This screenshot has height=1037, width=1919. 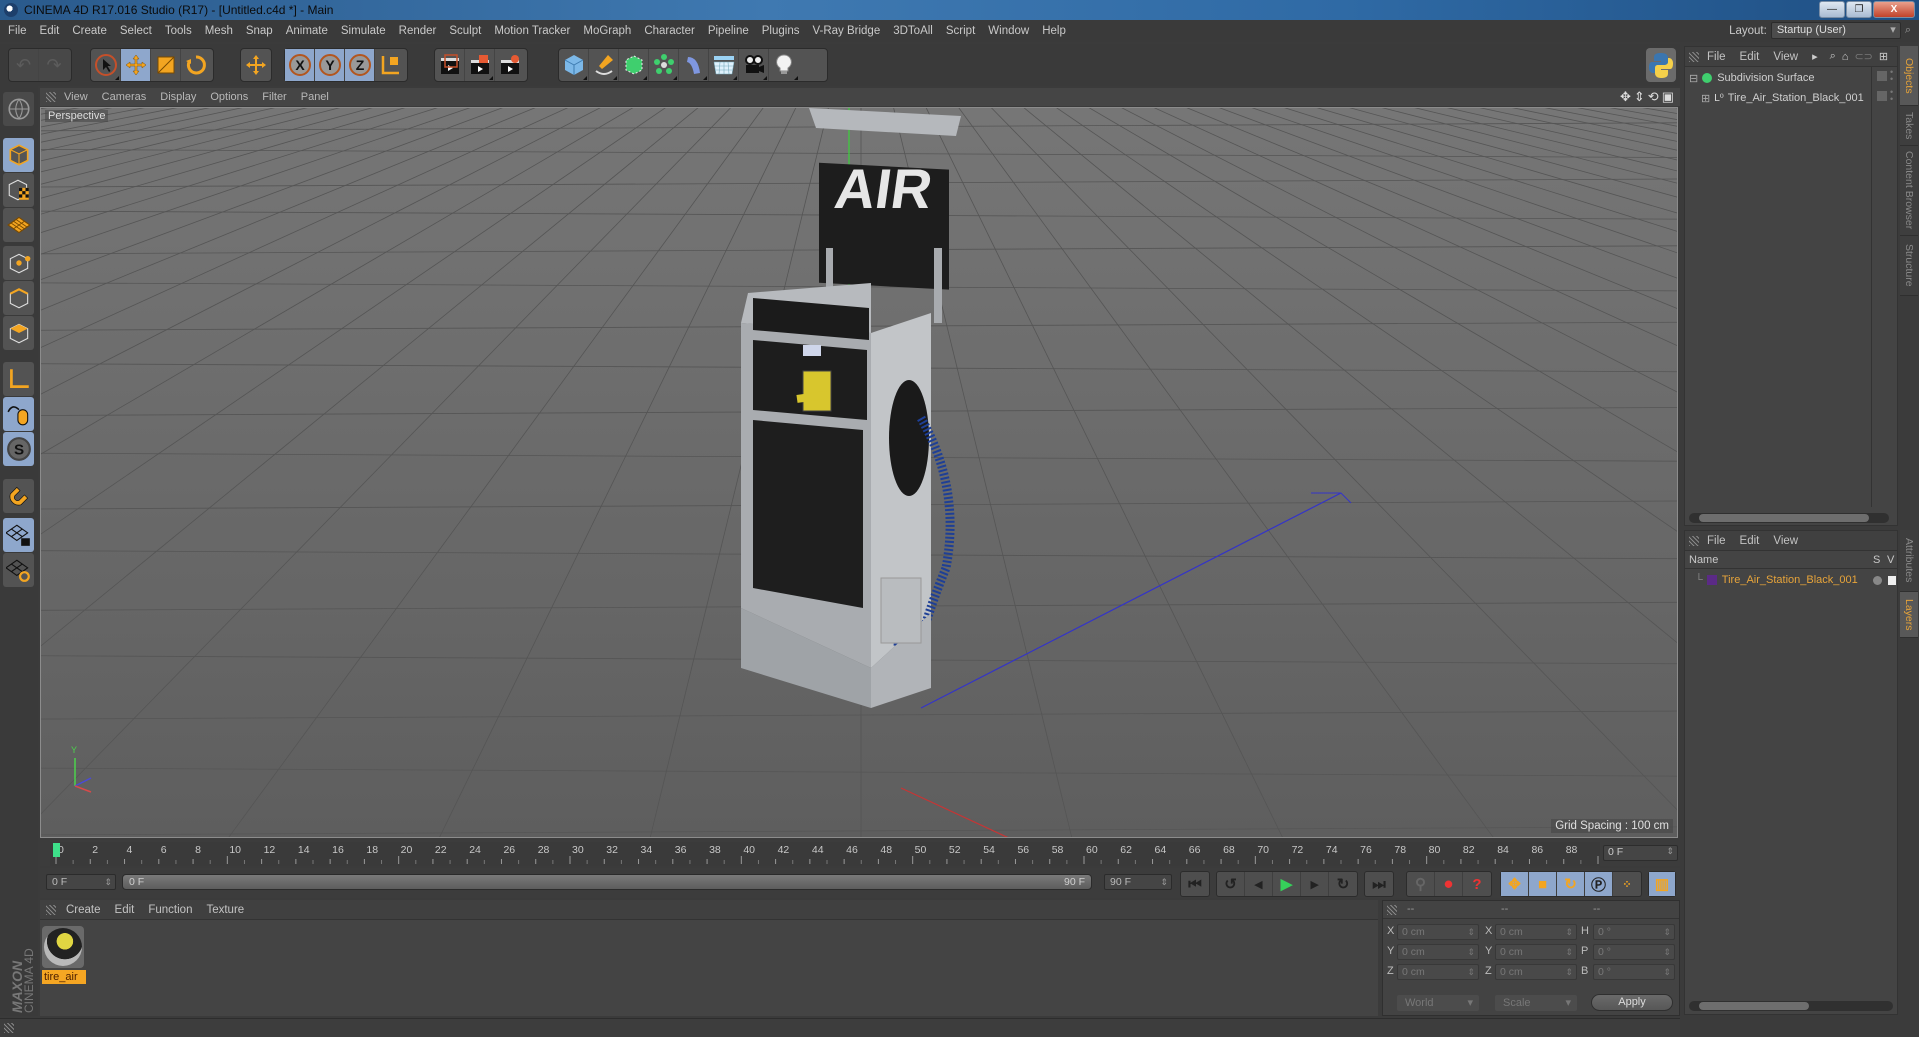 What do you see at coordinates (1908, 30) in the screenshot?
I see `search-icon: ⌕` at bounding box center [1908, 30].